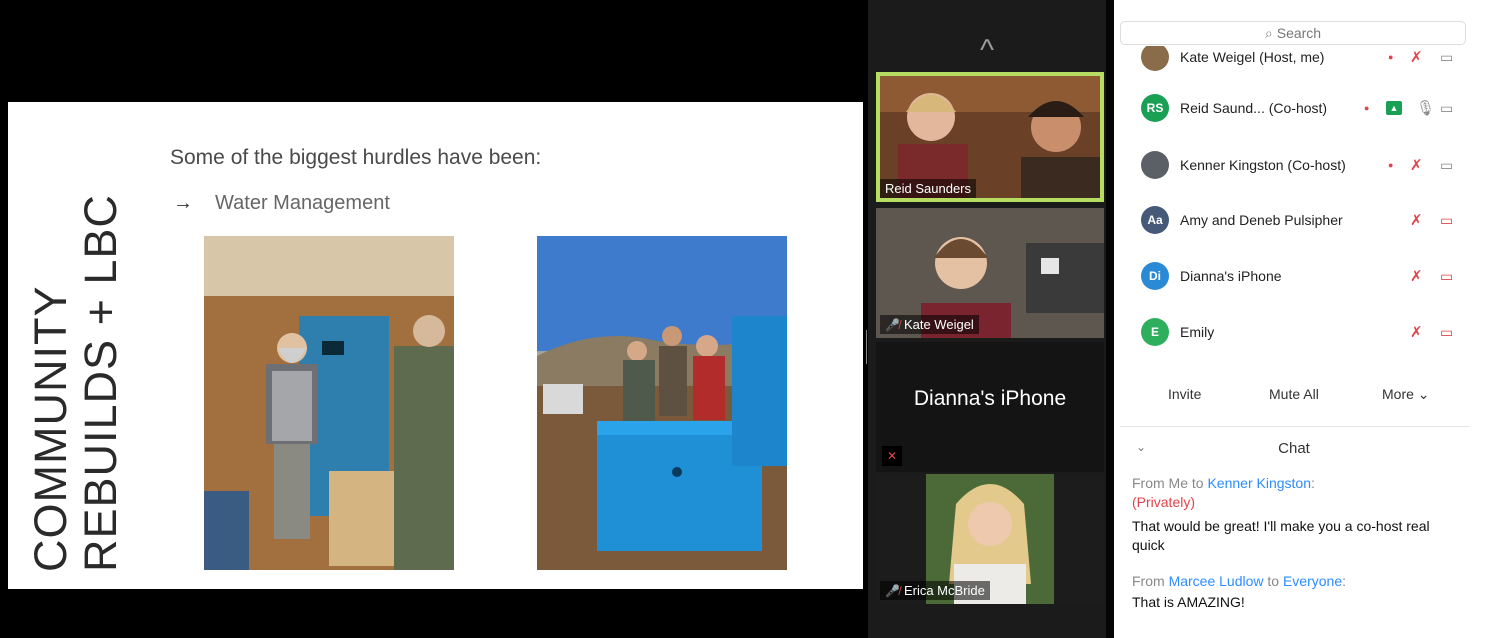  I want to click on participant-actions-bar: Invite Mute All More ⌄, so click(1294, 395).